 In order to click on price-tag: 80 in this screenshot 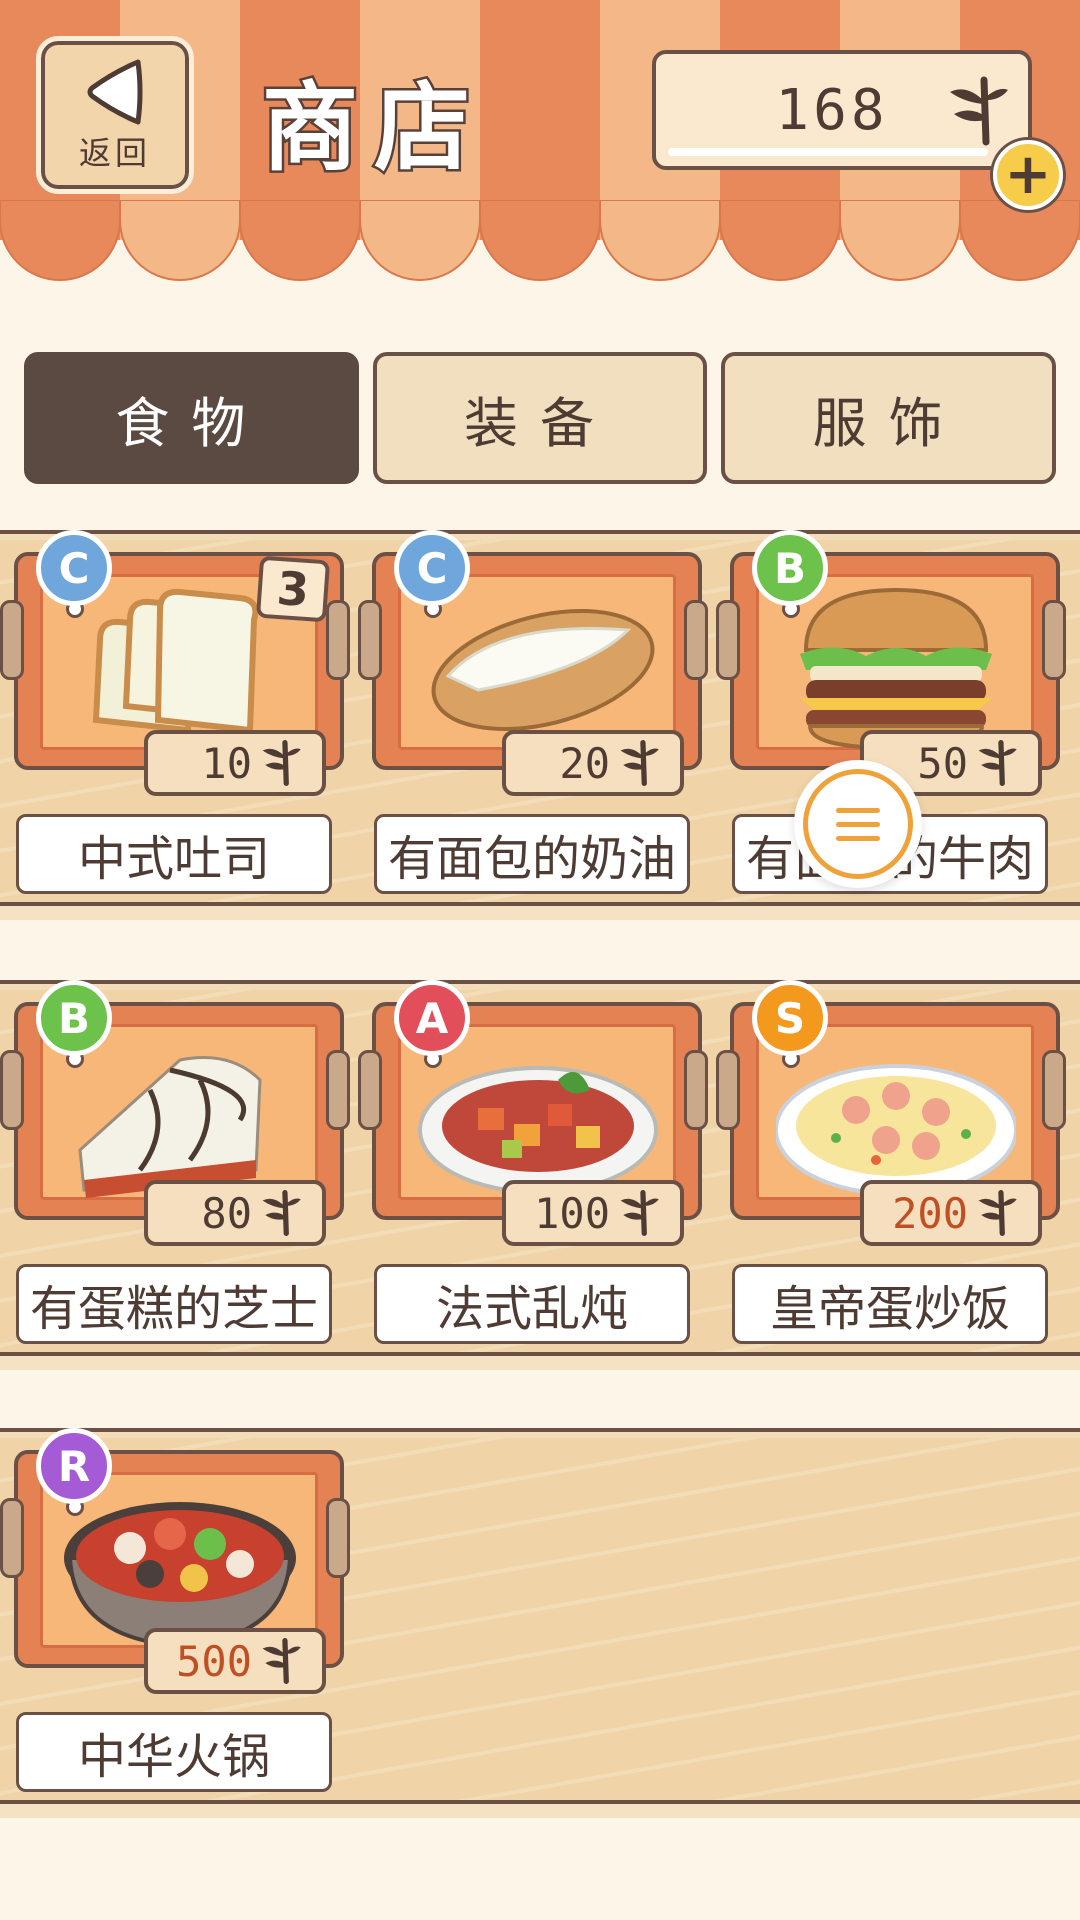, I will do `click(235, 1213)`.